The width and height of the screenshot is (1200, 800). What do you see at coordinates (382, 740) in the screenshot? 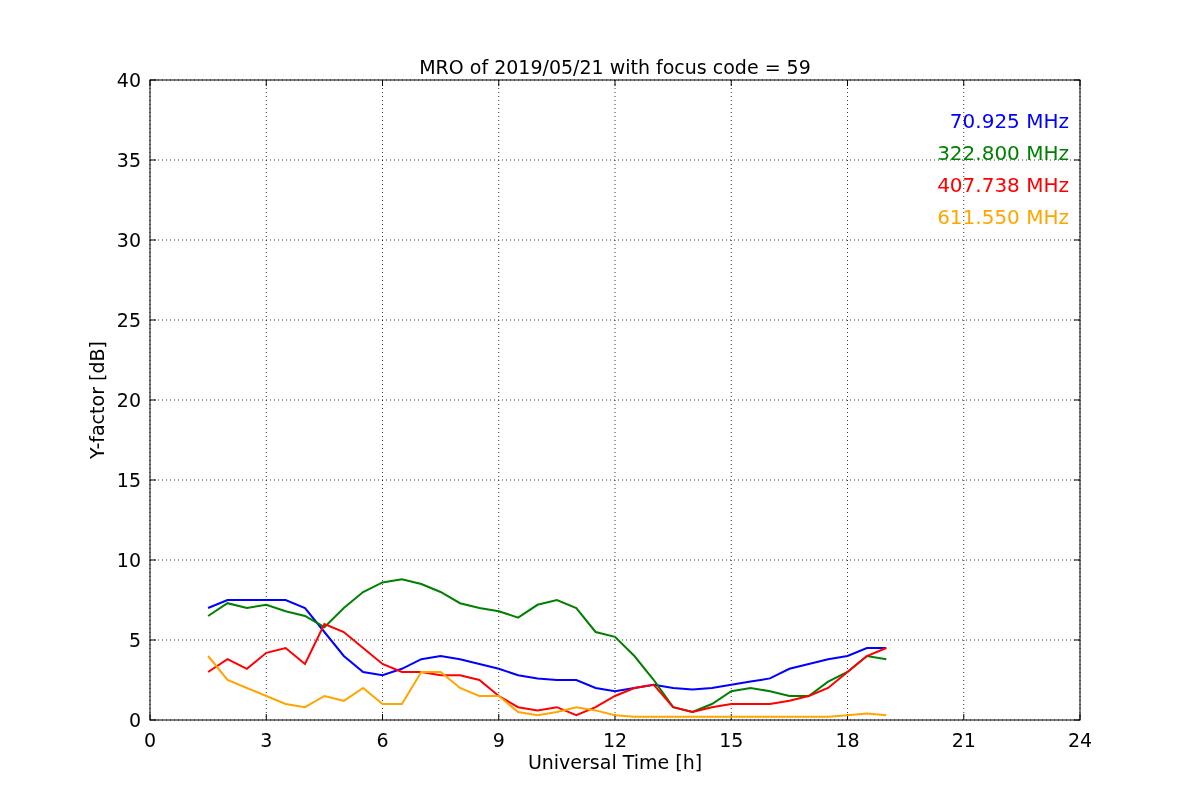
I see `x-tick-label: 6` at bounding box center [382, 740].